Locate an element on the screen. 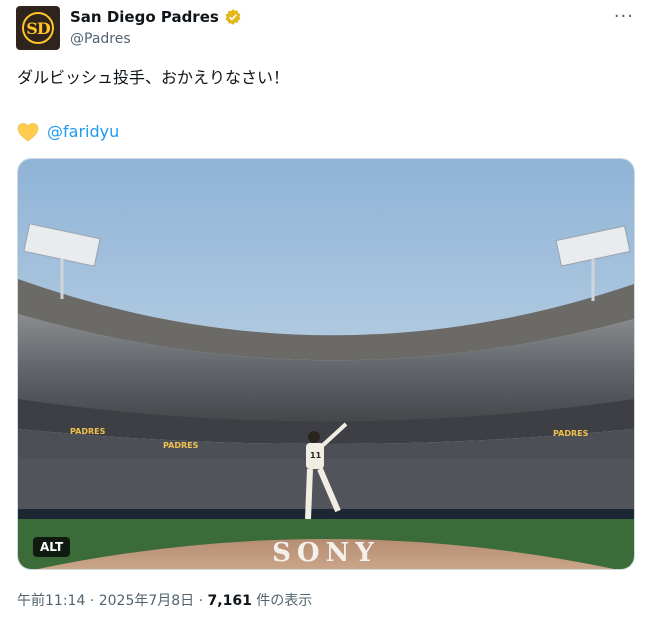  avatar: SD is located at coordinates (38, 28).